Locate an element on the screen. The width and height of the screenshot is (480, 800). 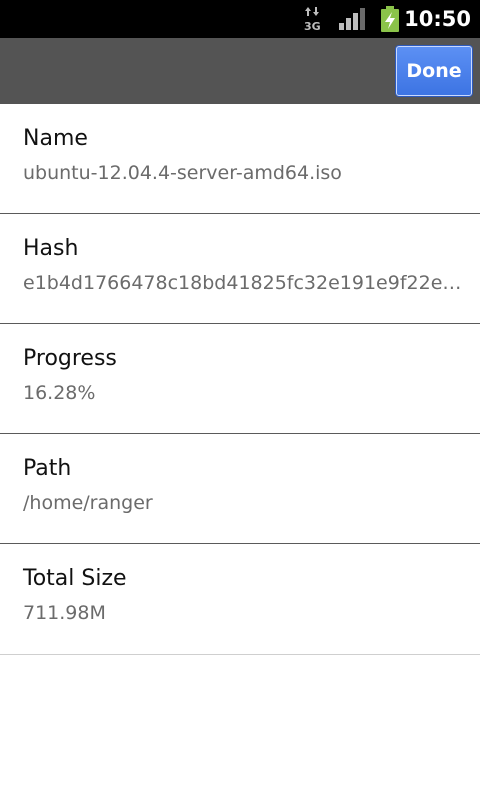
detail-label: Name is located at coordinates (55, 138).